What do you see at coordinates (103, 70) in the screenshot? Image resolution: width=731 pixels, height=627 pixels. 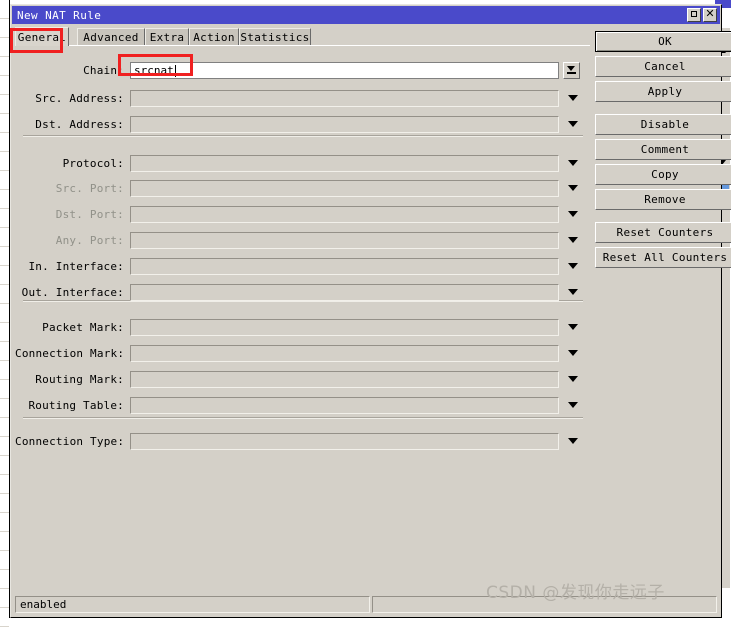 I see `label-chain: Chain:` at bounding box center [103, 70].